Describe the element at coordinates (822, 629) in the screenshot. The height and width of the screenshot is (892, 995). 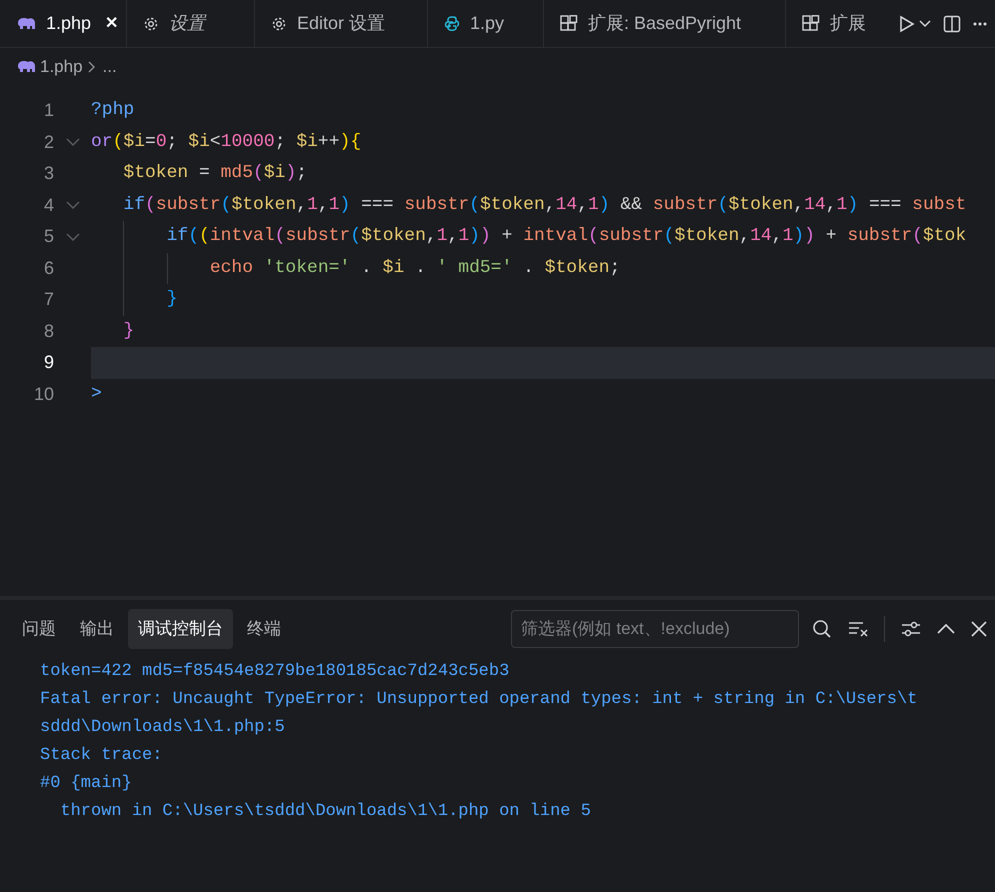
I see `search-icon` at that location.